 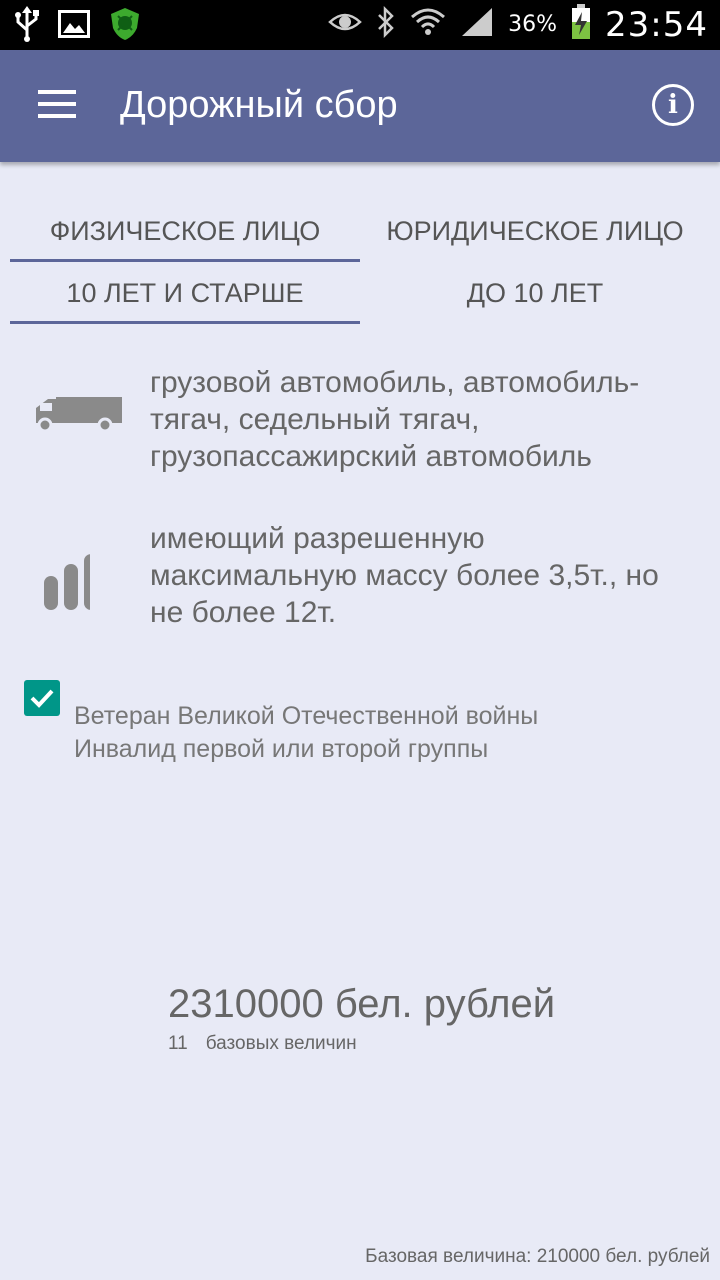 I want to click on menu-icon, so click(x=56, y=106).